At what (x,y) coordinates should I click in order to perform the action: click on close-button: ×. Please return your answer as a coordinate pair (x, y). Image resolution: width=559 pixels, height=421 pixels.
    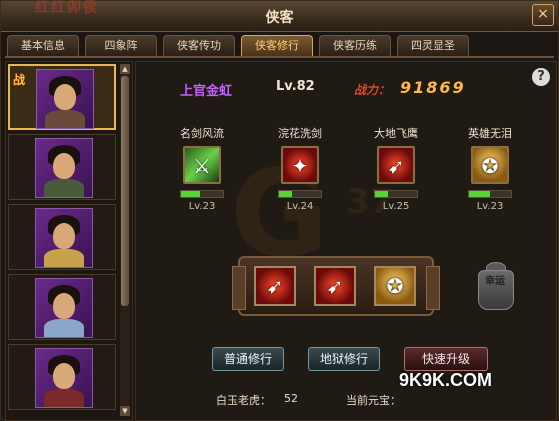
    Looking at the image, I should click on (543, 15).